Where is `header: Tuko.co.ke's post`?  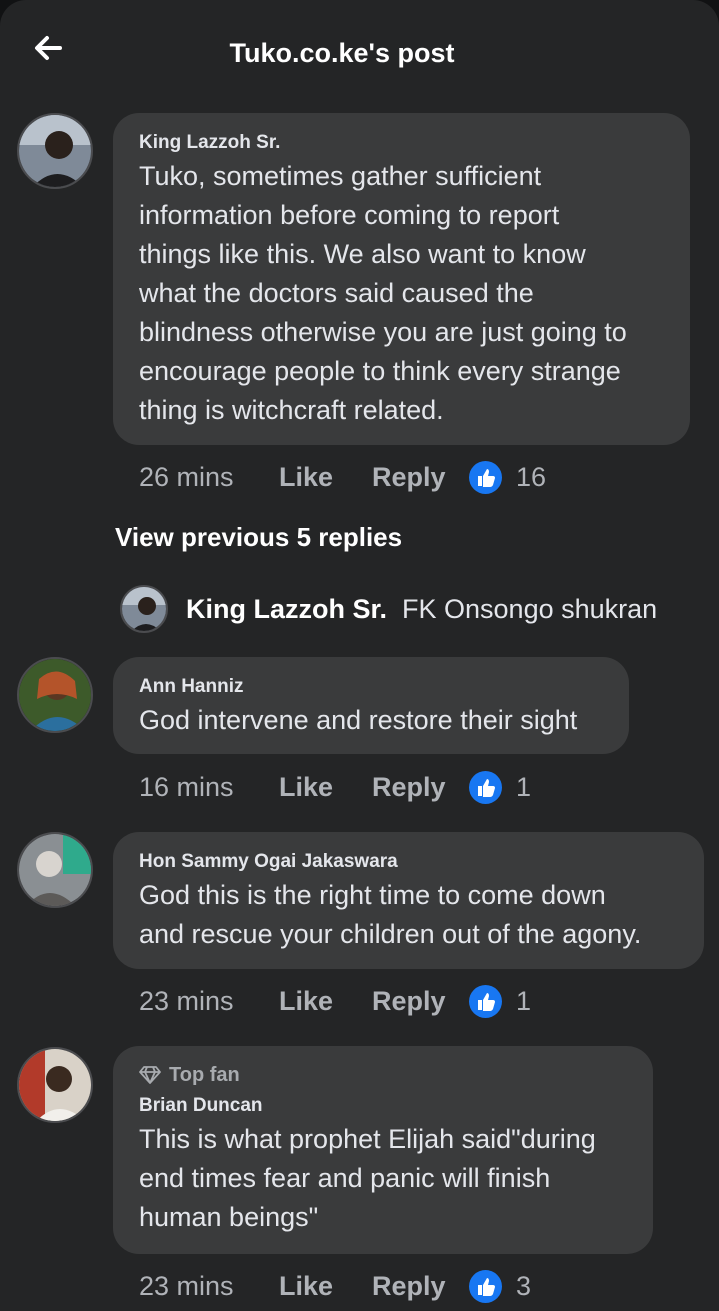 header: Tuko.co.ke's post is located at coordinates (359, 50).